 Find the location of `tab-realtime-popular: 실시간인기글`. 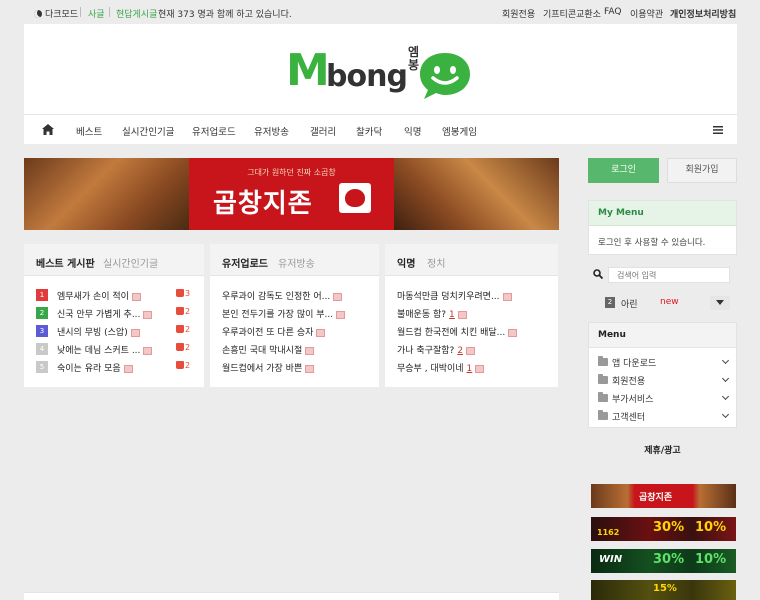

tab-realtime-popular: 실시간인기글 is located at coordinates (130, 262).